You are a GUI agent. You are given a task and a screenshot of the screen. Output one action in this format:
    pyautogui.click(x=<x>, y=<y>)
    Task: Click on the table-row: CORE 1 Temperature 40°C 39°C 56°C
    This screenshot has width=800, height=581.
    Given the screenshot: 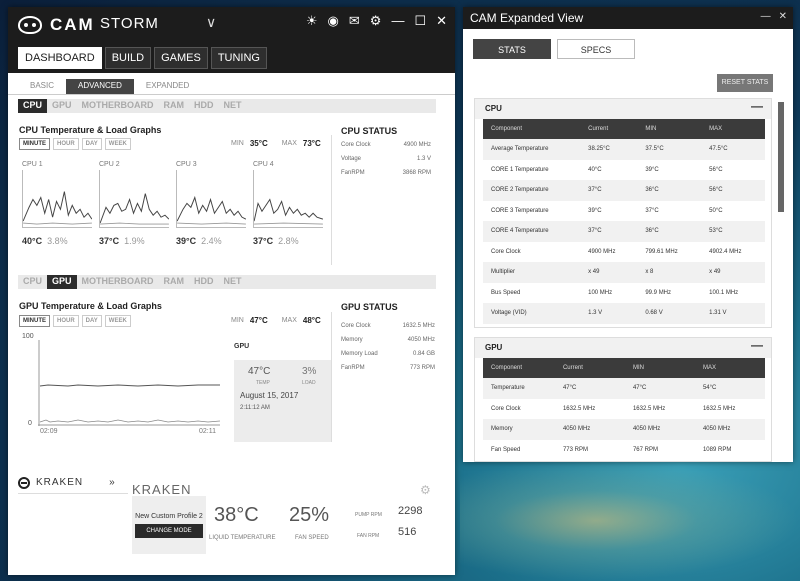 What is the action you would take?
    pyautogui.click(x=624, y=170)
    